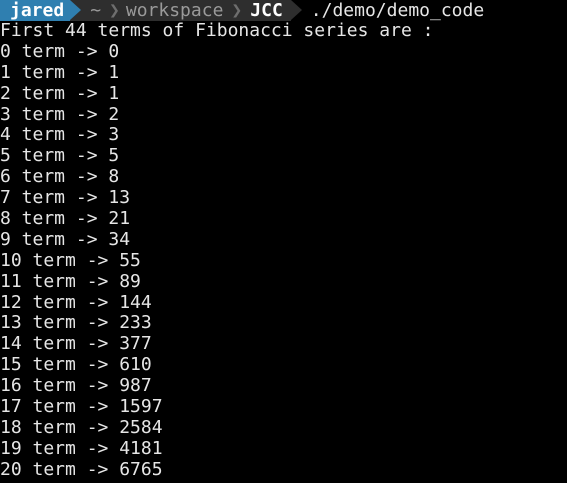  Describe the element at coordinates (76, 344) in the screenshot. I see `output-line: 14 term -> 377` at that location.